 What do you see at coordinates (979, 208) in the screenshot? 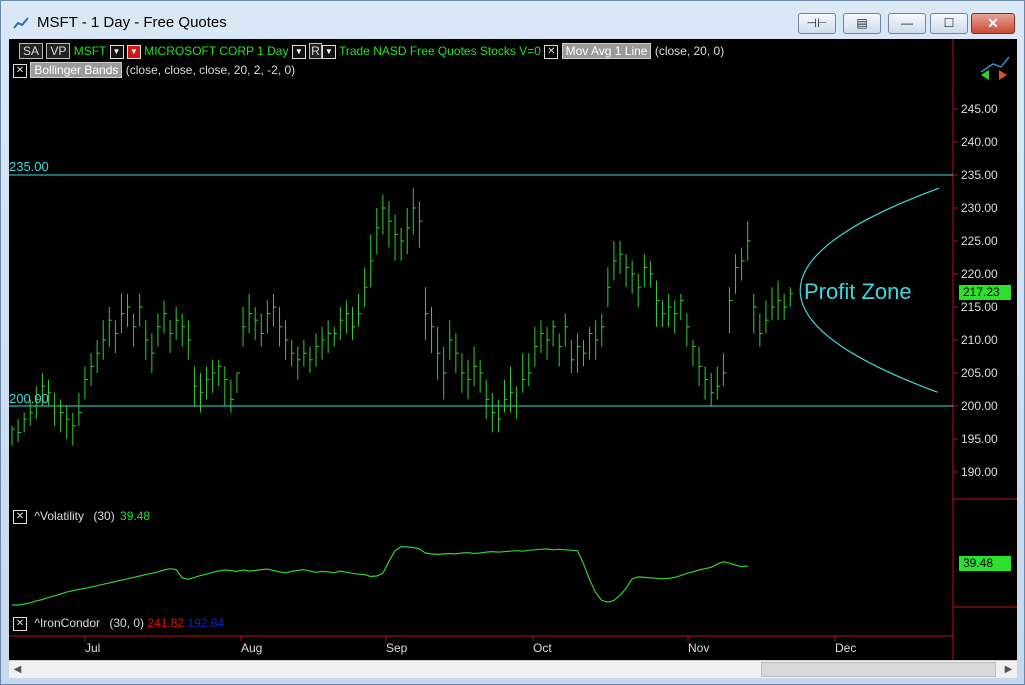
I see `price-tick-label: 230.00` at bounding box center [979, 208].